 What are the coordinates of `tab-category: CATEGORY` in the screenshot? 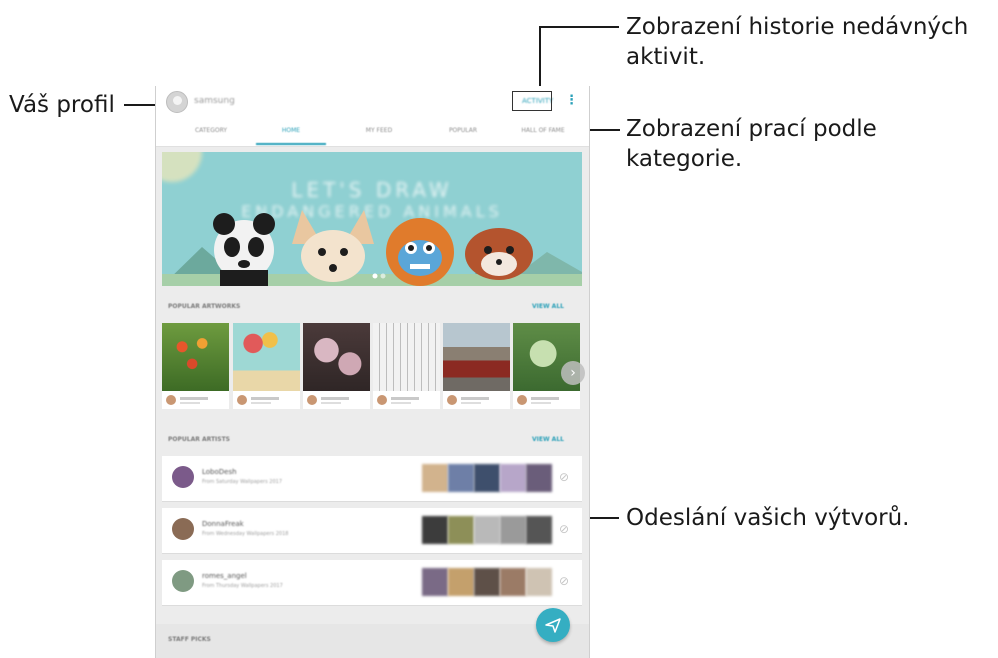 It's located at (211, 130).